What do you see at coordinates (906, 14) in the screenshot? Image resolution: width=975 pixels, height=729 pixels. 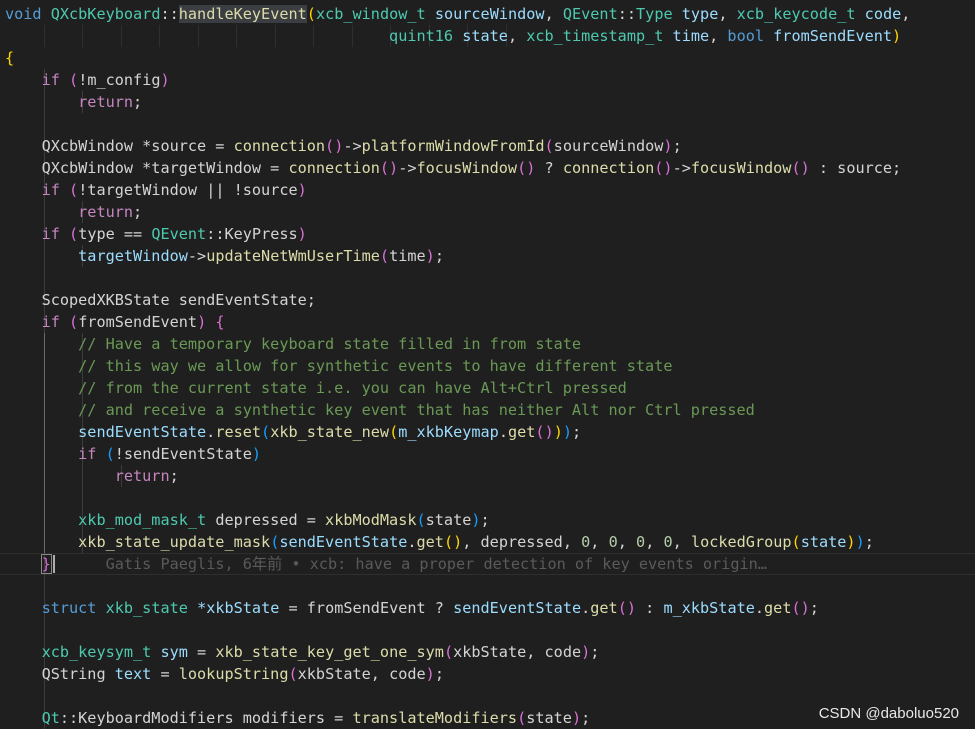 I see `code-token: ,` at bounding box center [906, 14].